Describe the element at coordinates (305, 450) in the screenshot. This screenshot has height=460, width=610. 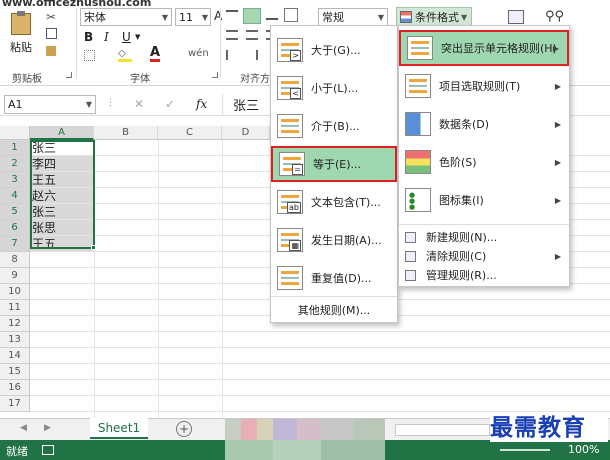
I see `status-bar: 就绪 100%` at that location.